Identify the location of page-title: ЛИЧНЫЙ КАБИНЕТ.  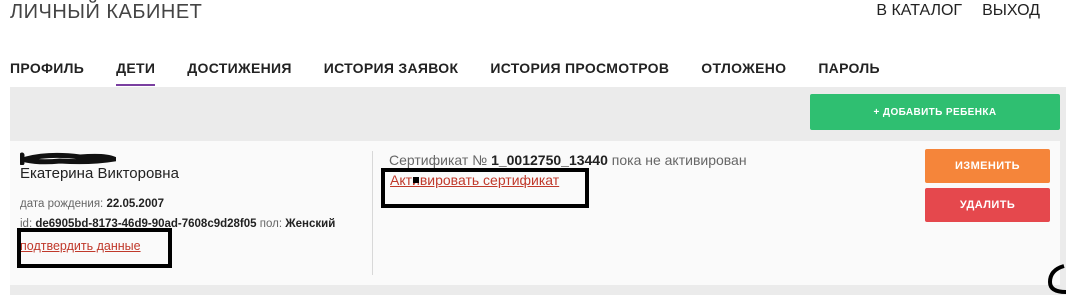
(106, 12).